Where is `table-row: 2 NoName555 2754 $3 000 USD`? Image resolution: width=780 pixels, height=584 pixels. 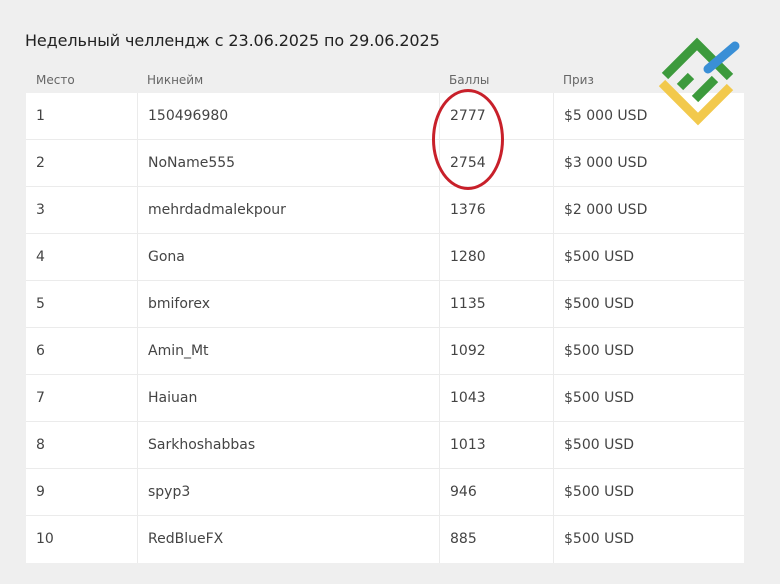
table-row: 2 NoName555 2754 $3 000 USD is located at coordinates (385, 163).